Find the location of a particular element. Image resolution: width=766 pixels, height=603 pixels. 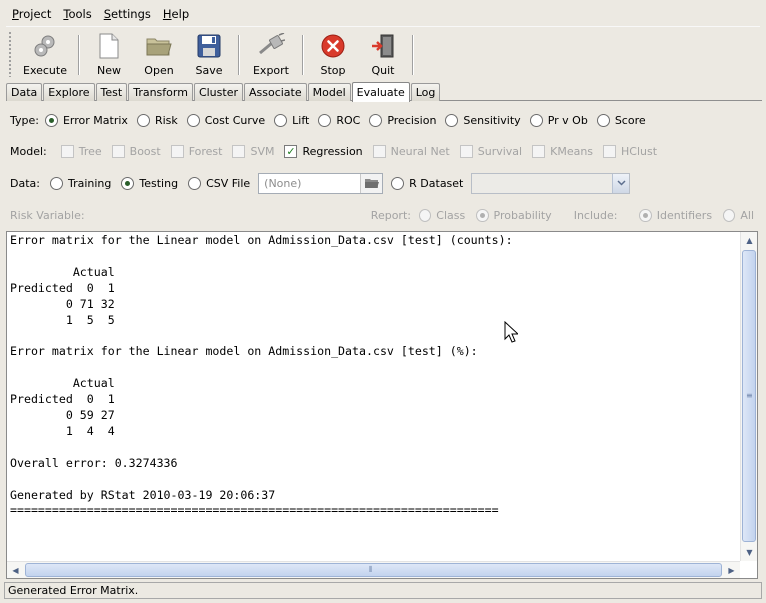

checkbox-hclust is located at coordinates (610, 151).